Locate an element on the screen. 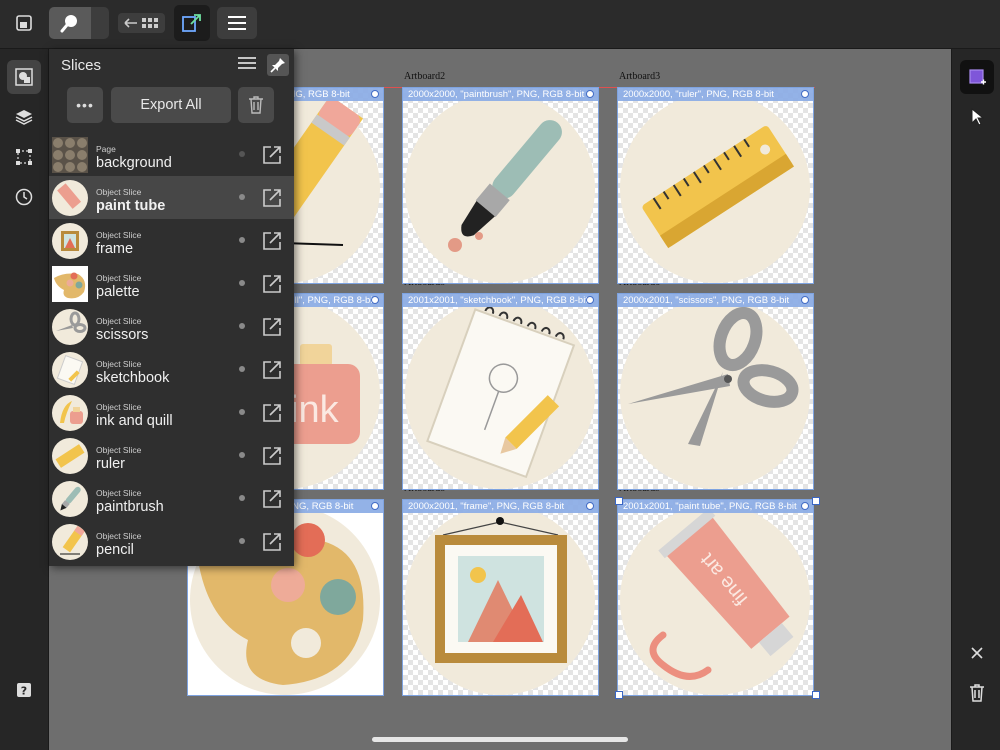  scissors-thumbnail is located at coordinates (70, 327).